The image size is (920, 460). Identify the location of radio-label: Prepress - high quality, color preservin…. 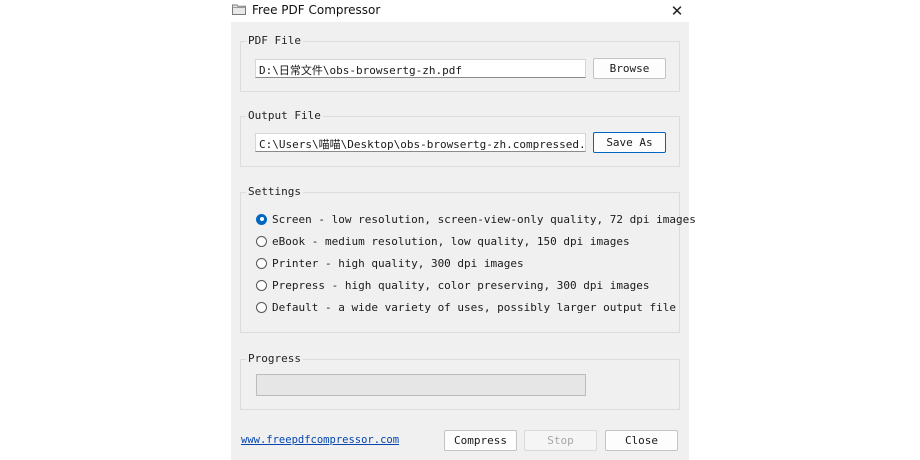
(461, 285).